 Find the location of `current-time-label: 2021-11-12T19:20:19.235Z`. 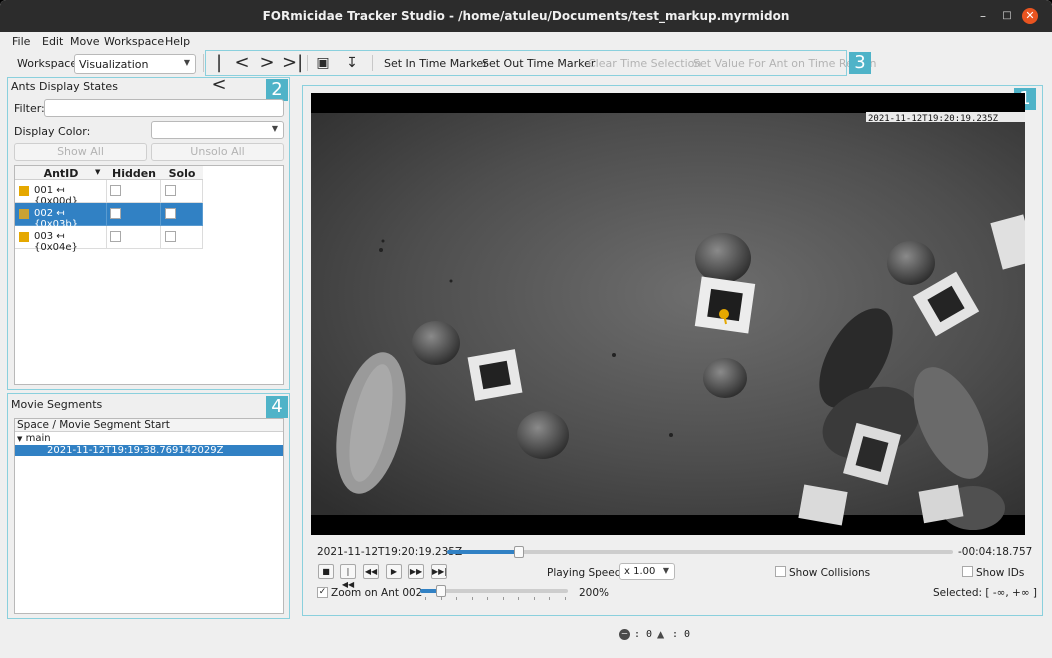

current-time-label: 2021-11-12T19:20:19.235Z is located at coordinates (390, 552).